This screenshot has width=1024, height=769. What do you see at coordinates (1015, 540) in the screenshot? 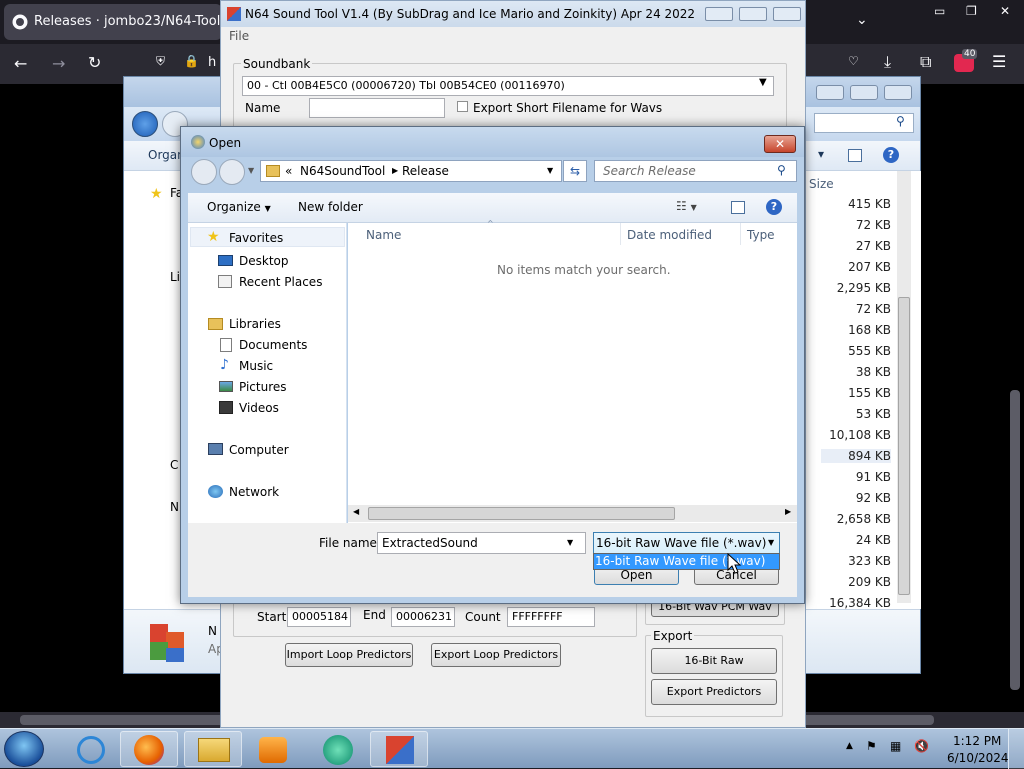
I see `page-scrollbar` at bounding box center [1015, 540].